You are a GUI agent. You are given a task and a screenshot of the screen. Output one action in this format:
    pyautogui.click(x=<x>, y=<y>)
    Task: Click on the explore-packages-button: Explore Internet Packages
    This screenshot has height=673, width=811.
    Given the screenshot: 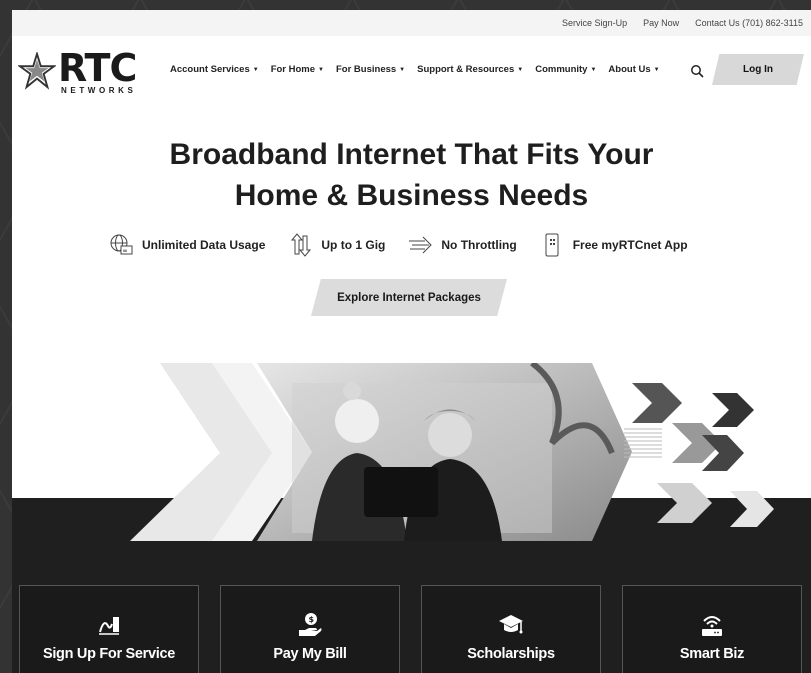 What is the action you would take?
    pyautogui.click(x=409, y=297)
    